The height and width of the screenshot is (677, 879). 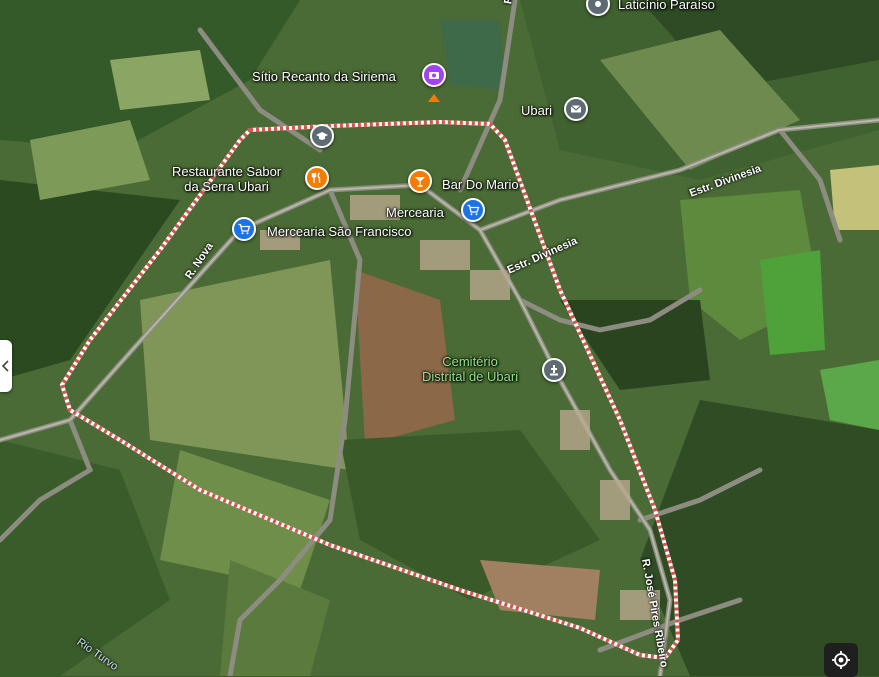 What do you see at coordinates (576, 109) in the screenshot?
I see `envelope-icon` at bounding box center [576, 109].